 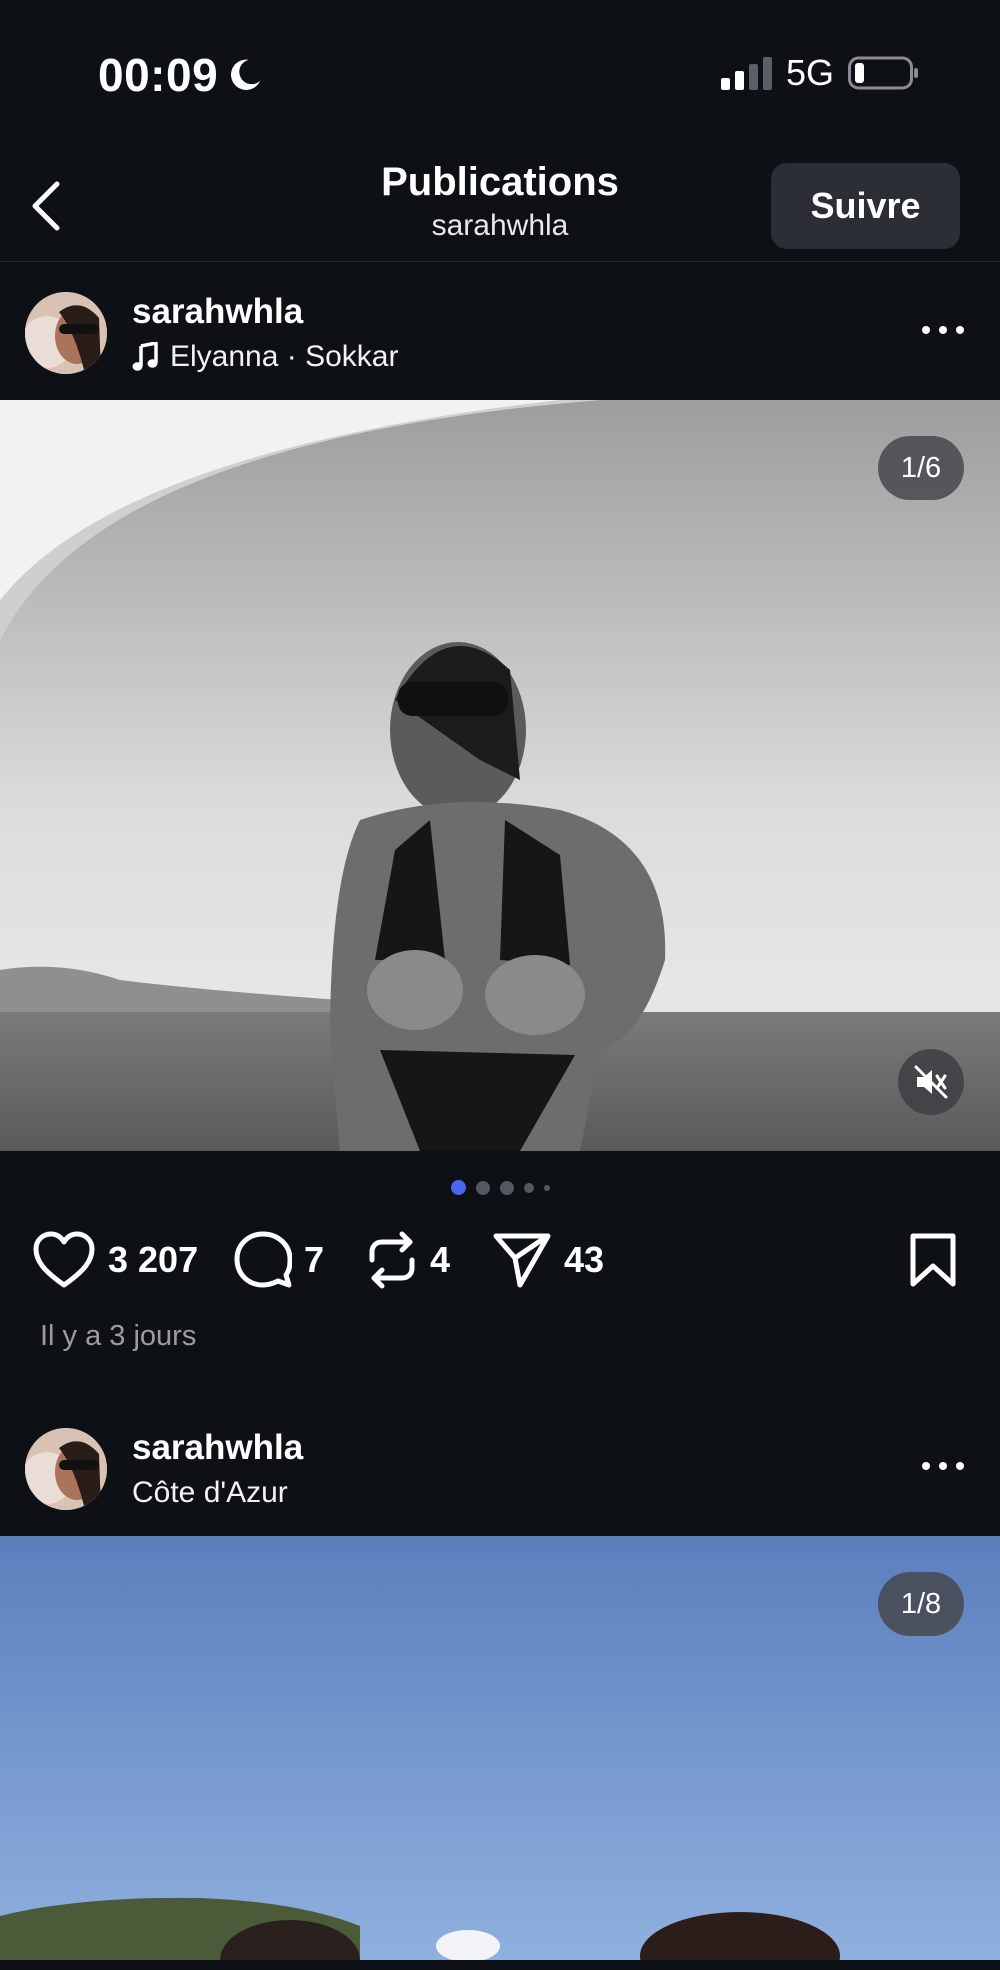 I want to click on like-button: 3 207, so click(x=115, y=1260).